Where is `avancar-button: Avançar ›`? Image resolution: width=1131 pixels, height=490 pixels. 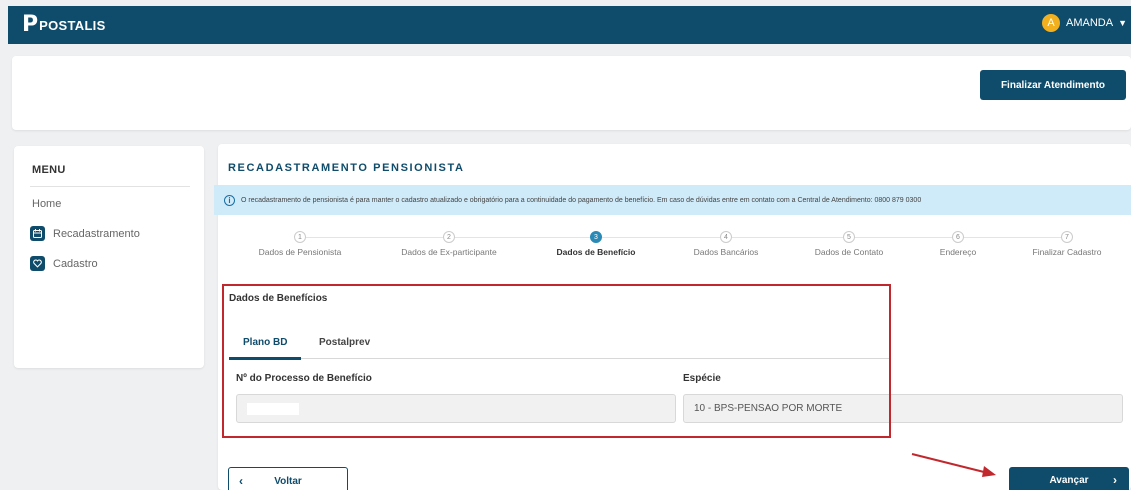
avancar-button: Avançar › is located at coordinates (1069, 478).